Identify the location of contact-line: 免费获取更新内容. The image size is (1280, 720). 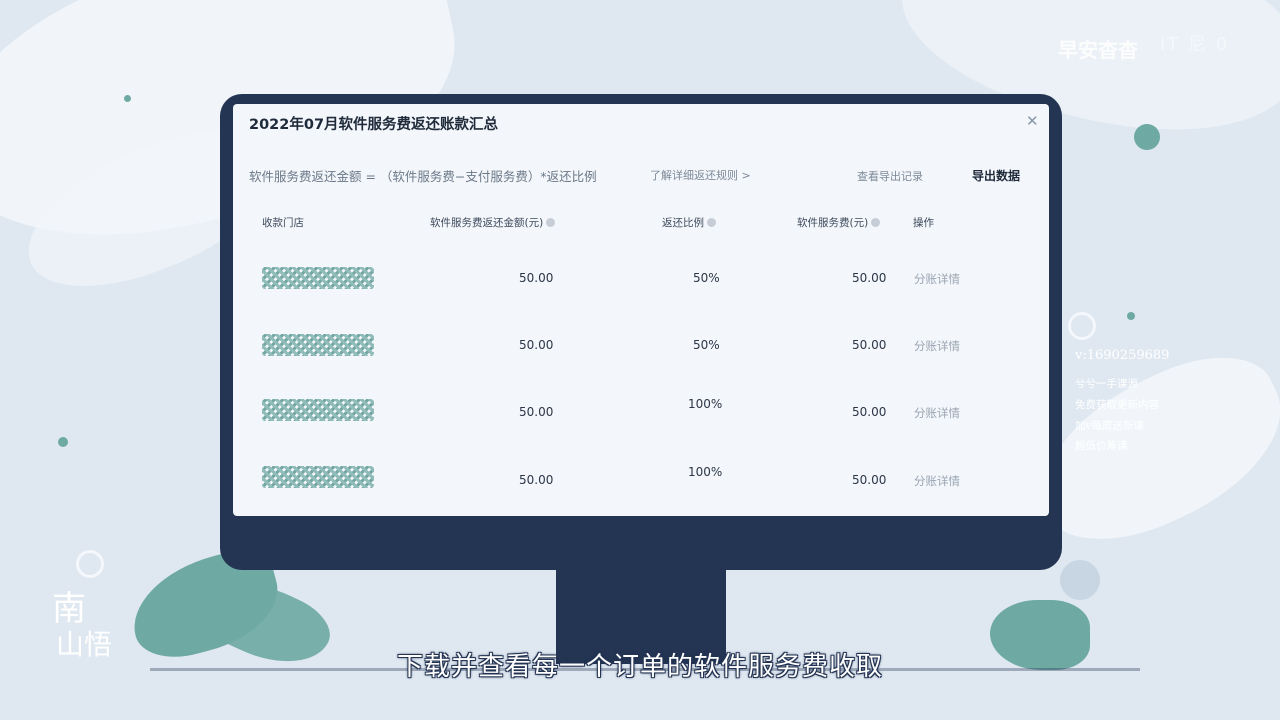
(1117, 405).